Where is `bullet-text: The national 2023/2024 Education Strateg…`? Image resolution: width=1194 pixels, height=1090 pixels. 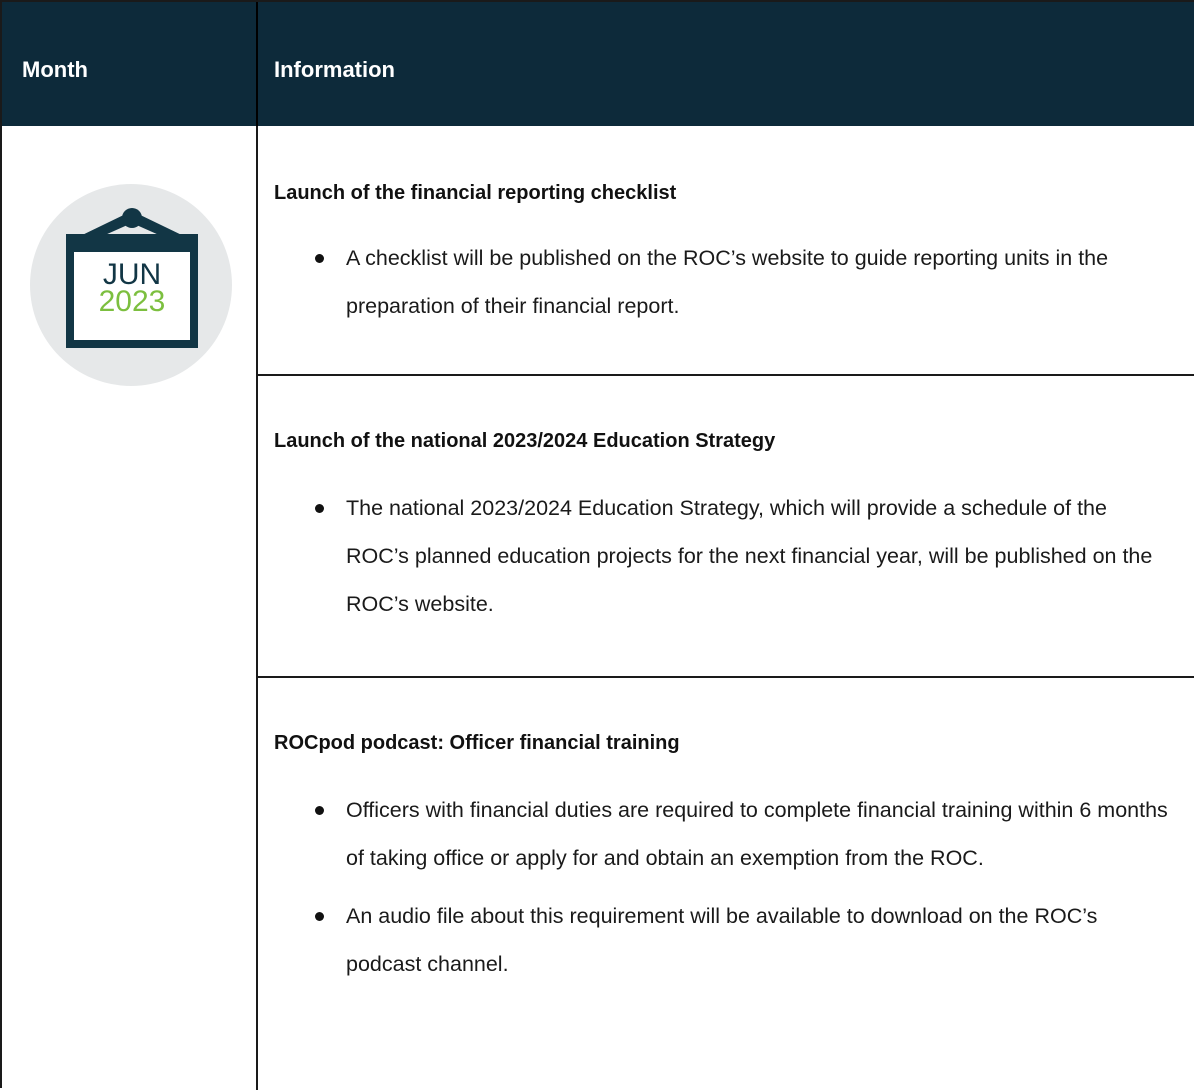
bullet-text: The national 2023/2024 Education Strateg… is located at coordinates (749, 556).